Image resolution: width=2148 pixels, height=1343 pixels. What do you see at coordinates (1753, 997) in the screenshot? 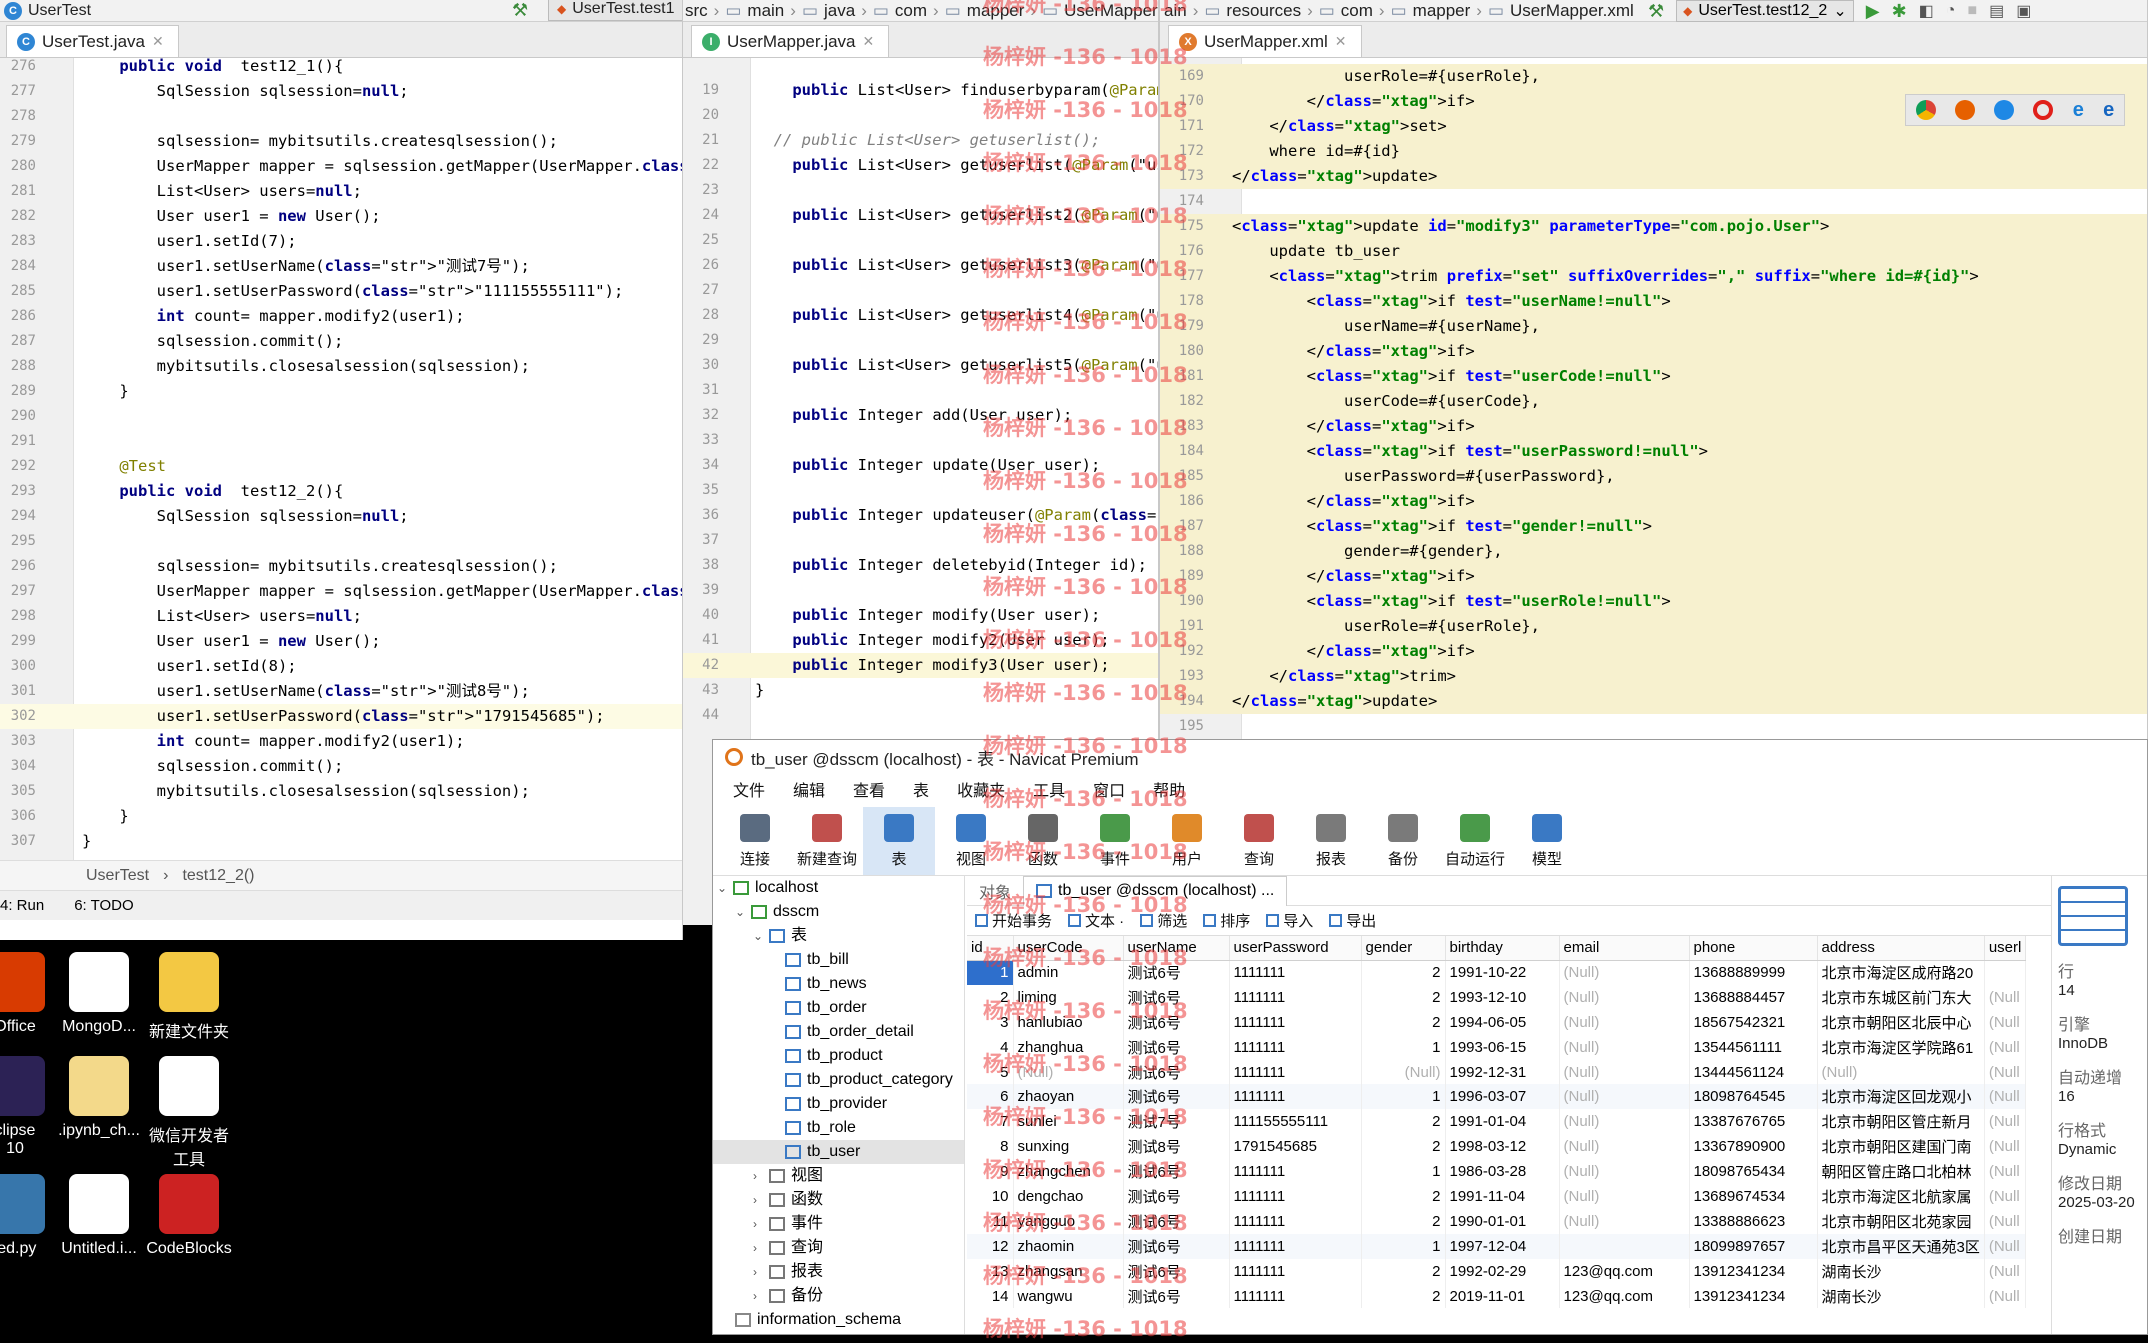
I see `table-cell: 13688884457` at bounding box center [1753, 997].